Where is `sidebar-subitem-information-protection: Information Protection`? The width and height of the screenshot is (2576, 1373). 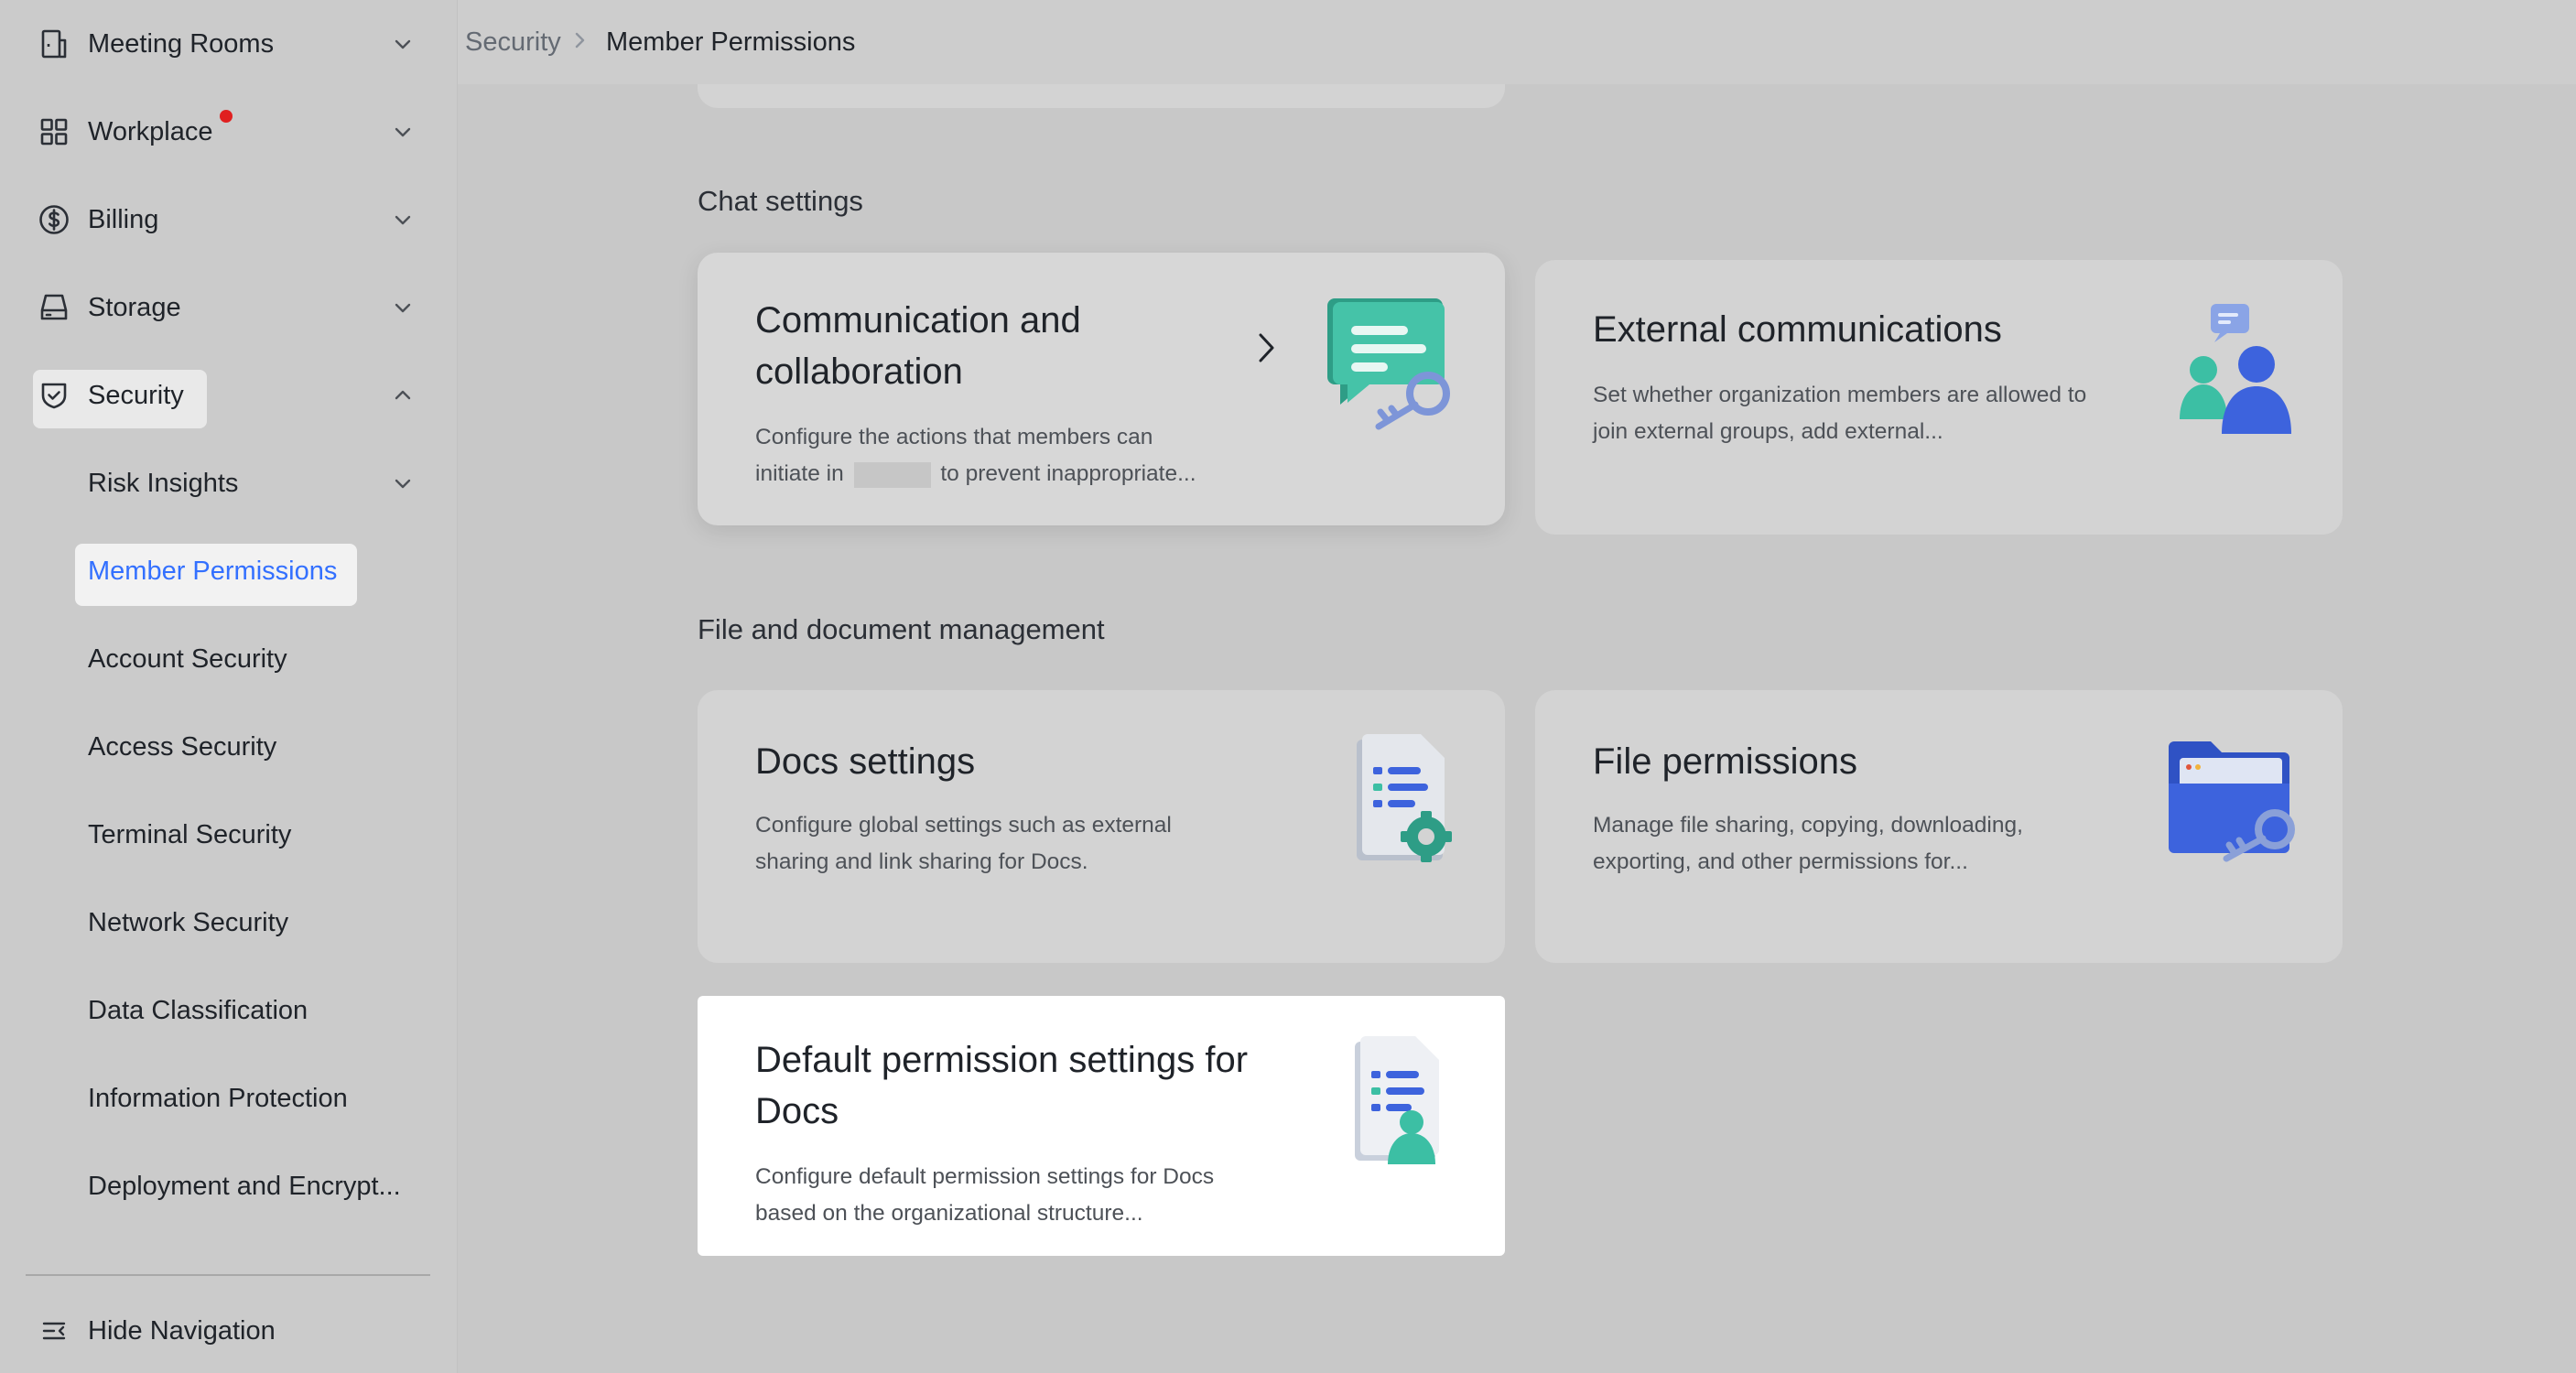 sidebar-subitem-information-protection: Information Protection is located at coordinates (229, 1098).